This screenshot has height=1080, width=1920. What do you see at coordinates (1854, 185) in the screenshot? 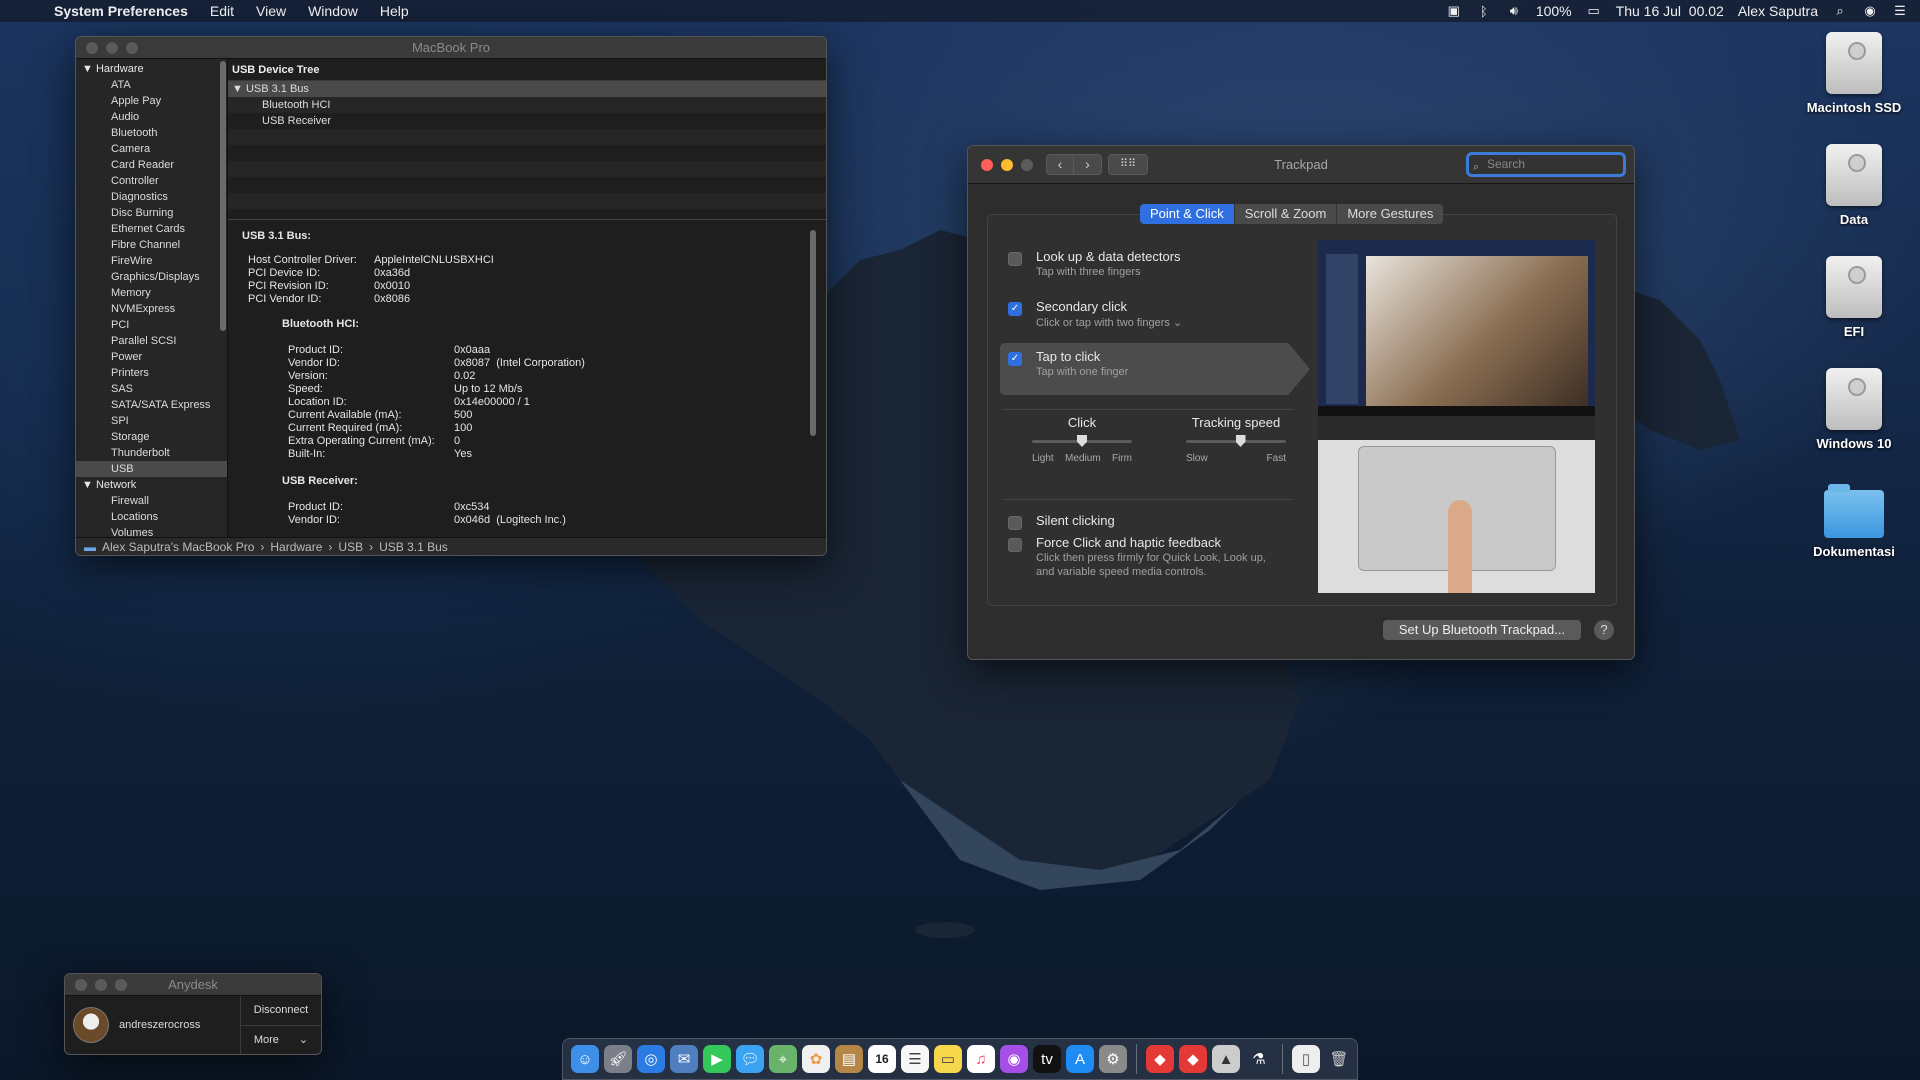
I see `desktop-icon-data: Data` at bounding box center [1854, 185].